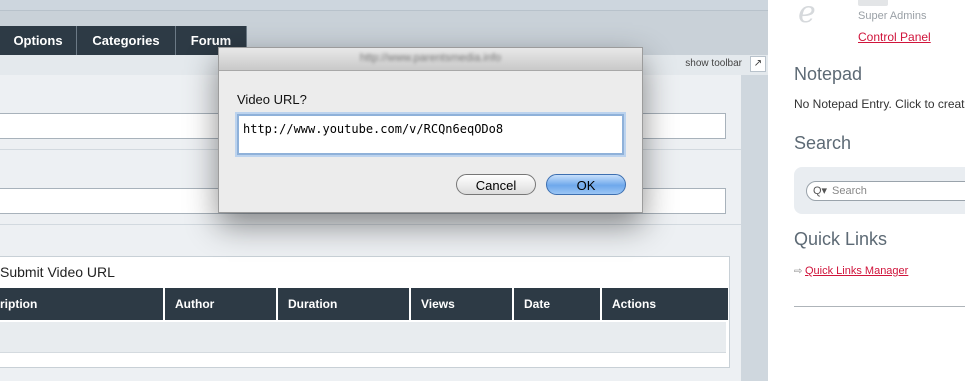  Describe the element at coordinates (82, 304) in the screenshot. I see `column-description: ription` at that location.